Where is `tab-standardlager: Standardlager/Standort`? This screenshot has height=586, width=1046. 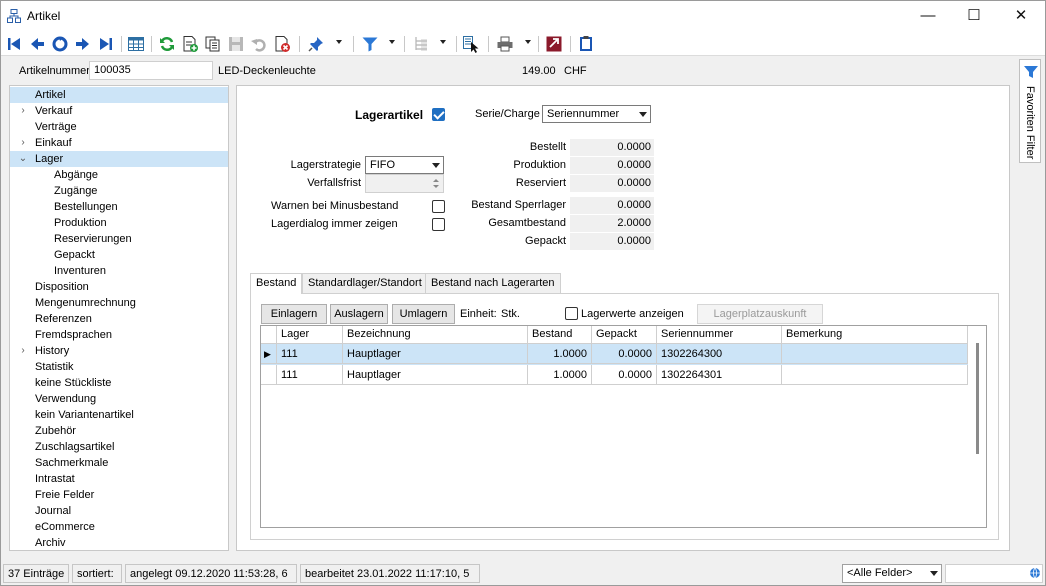
tab-standardlager: Standardlager/Standort is located at coordinates (365, 283).